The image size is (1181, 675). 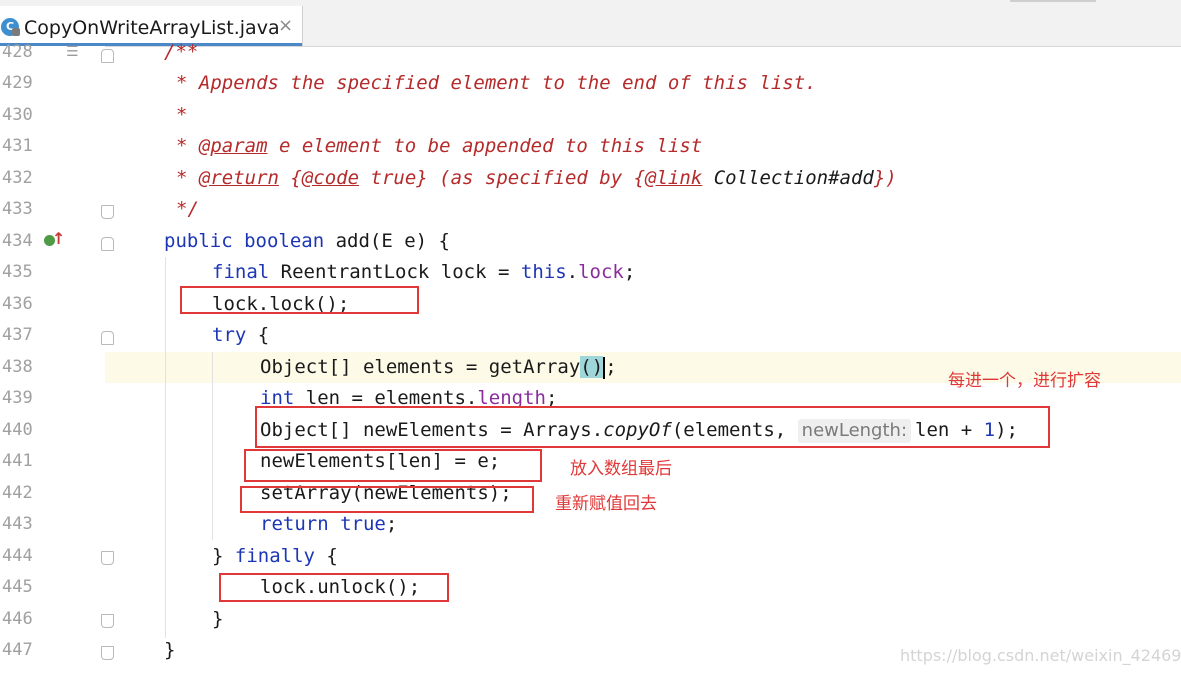 I want to click on annotation-note-grow: 每进一个，进行扩容, so click(x=1024, y=381).